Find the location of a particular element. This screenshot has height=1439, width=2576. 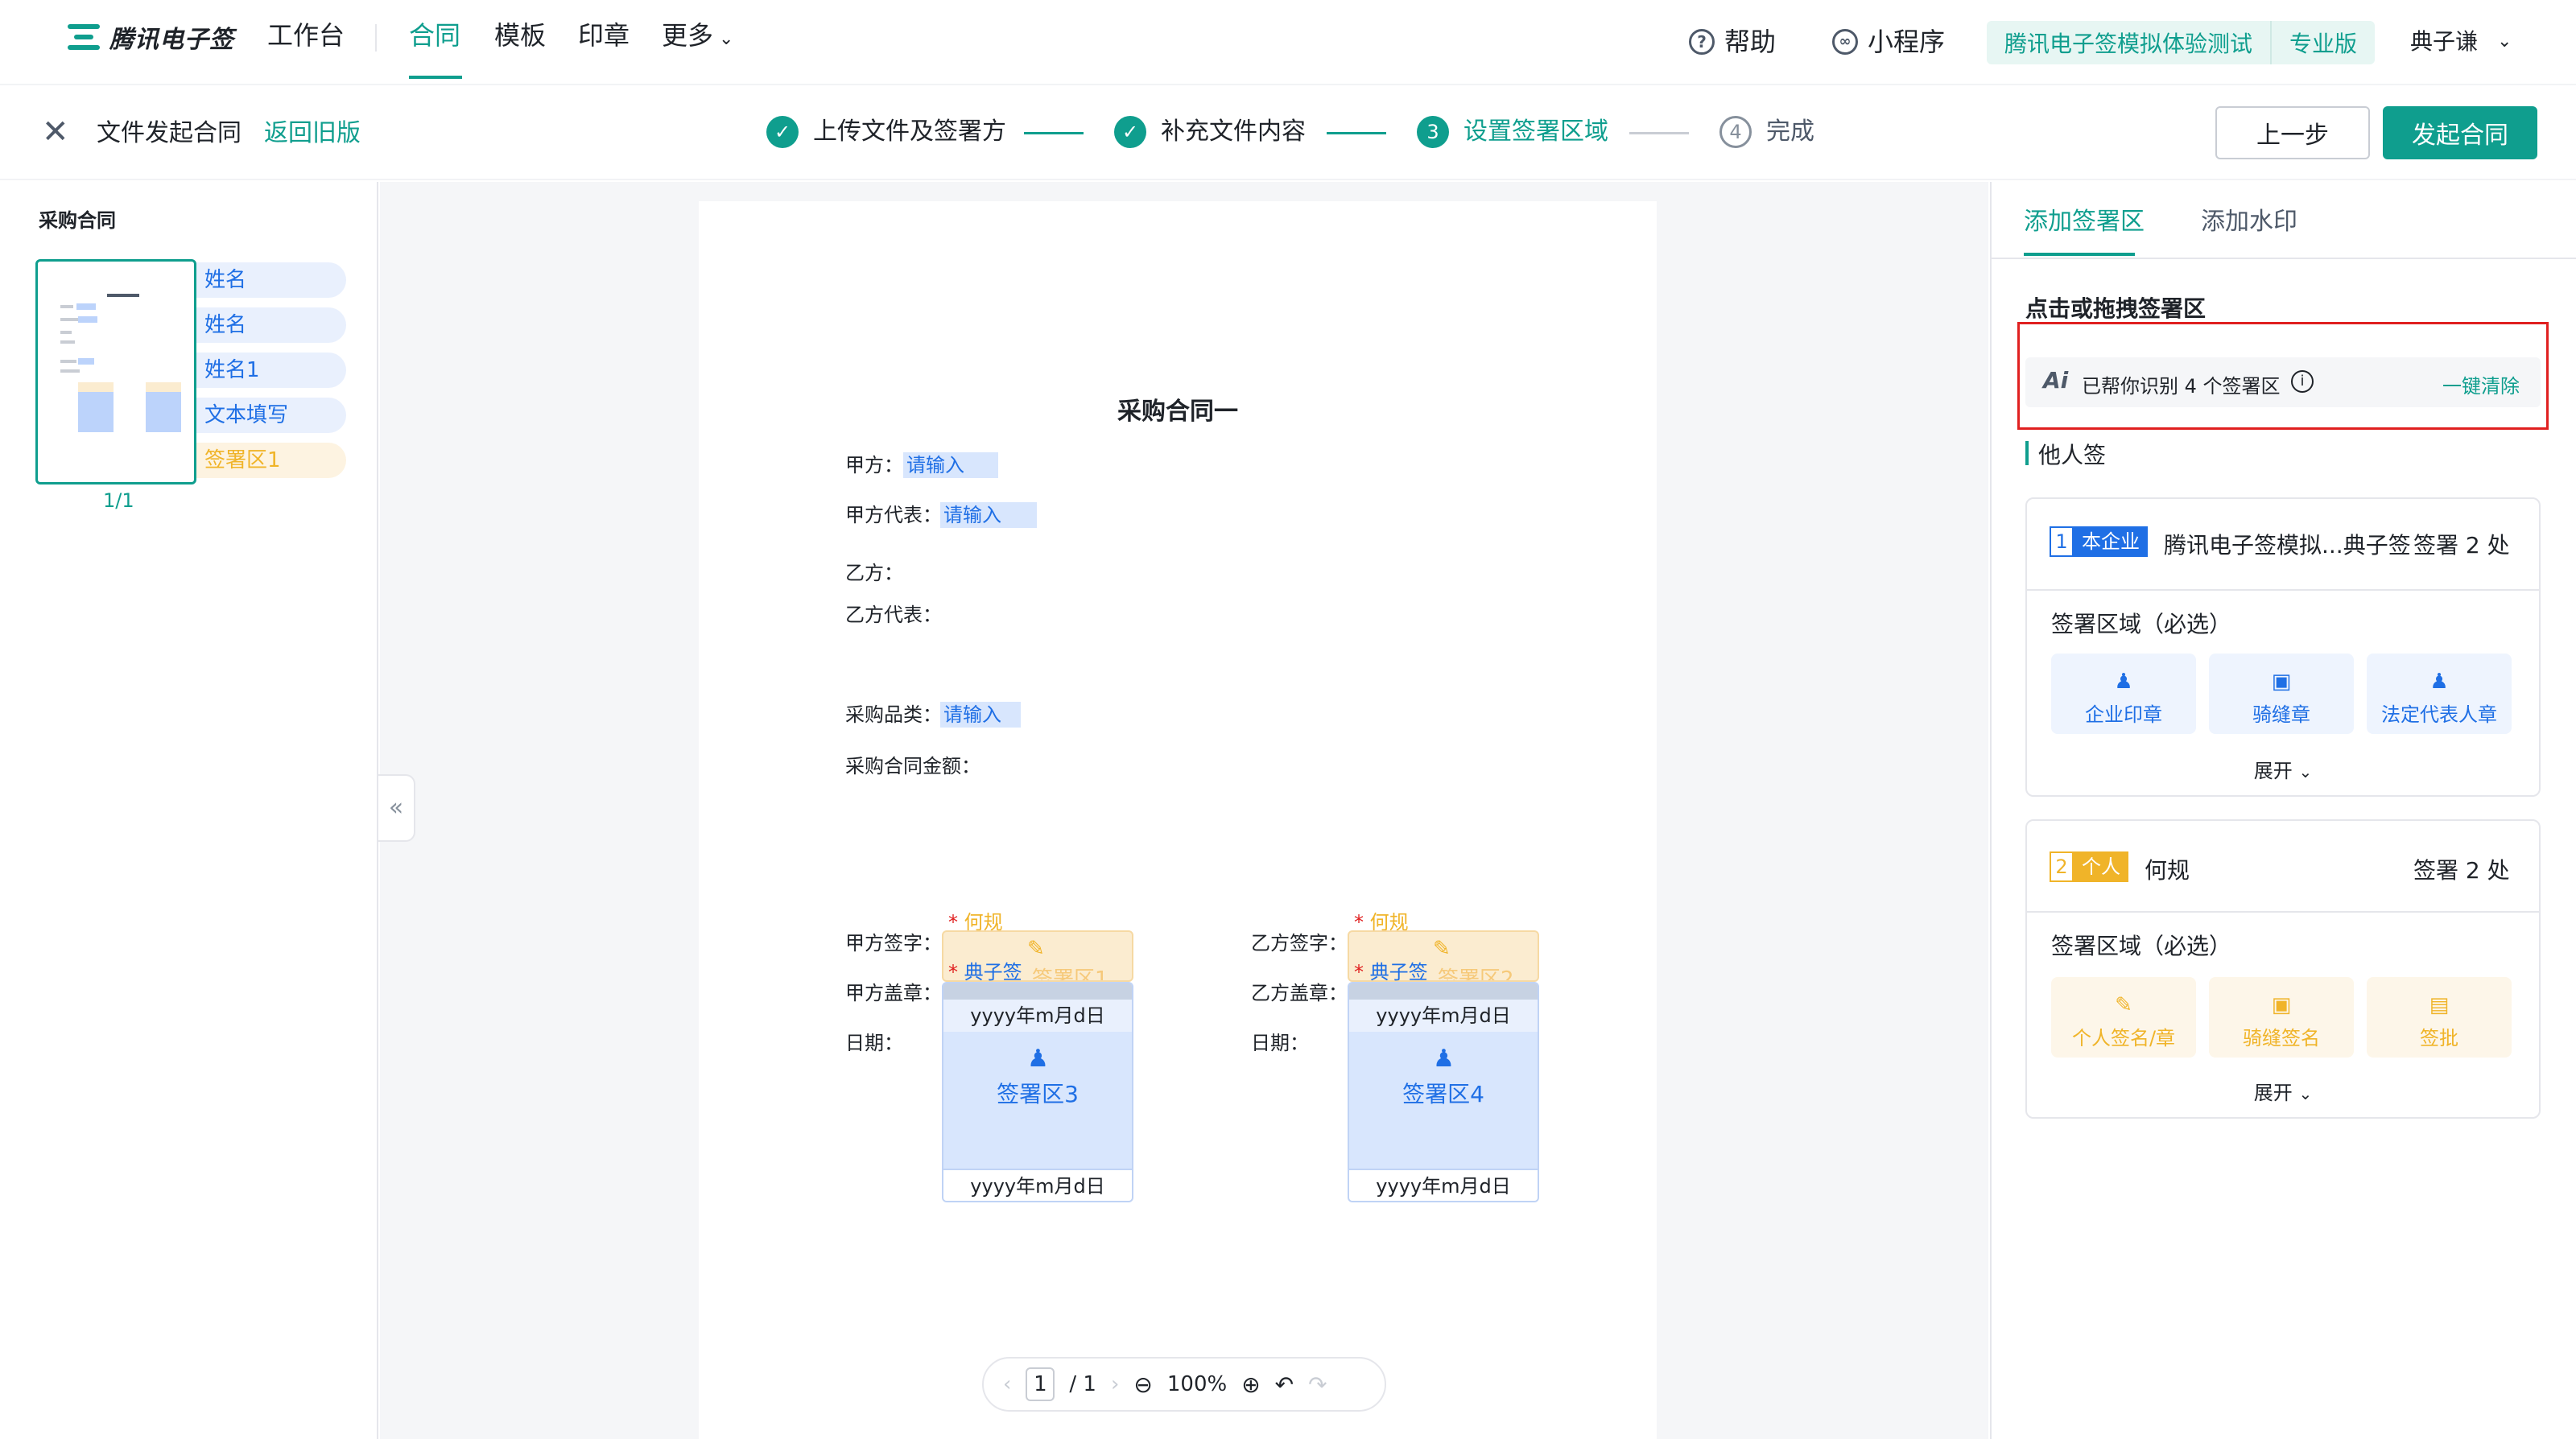

submit-contract-button: 发起合同 is located at coordinates (2460, 132).